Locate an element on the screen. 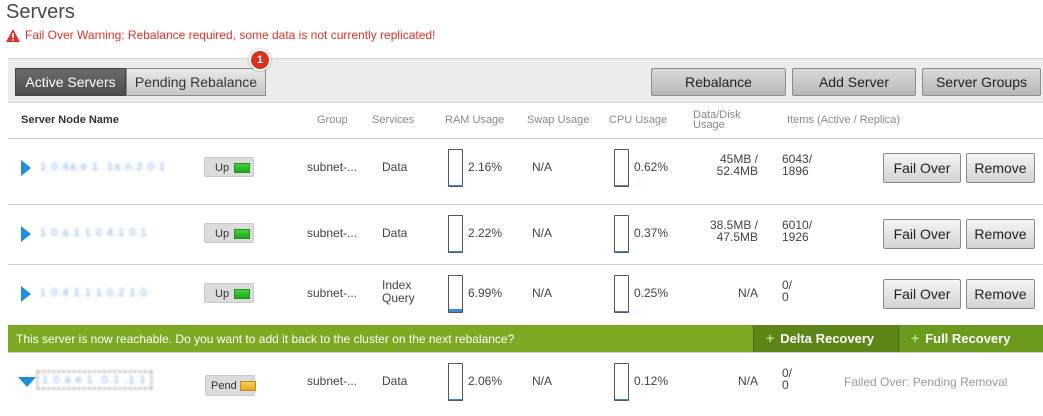 This screenshot has width=1043, height=416. items-replica: 1896 is located at coordinates (795, 171).